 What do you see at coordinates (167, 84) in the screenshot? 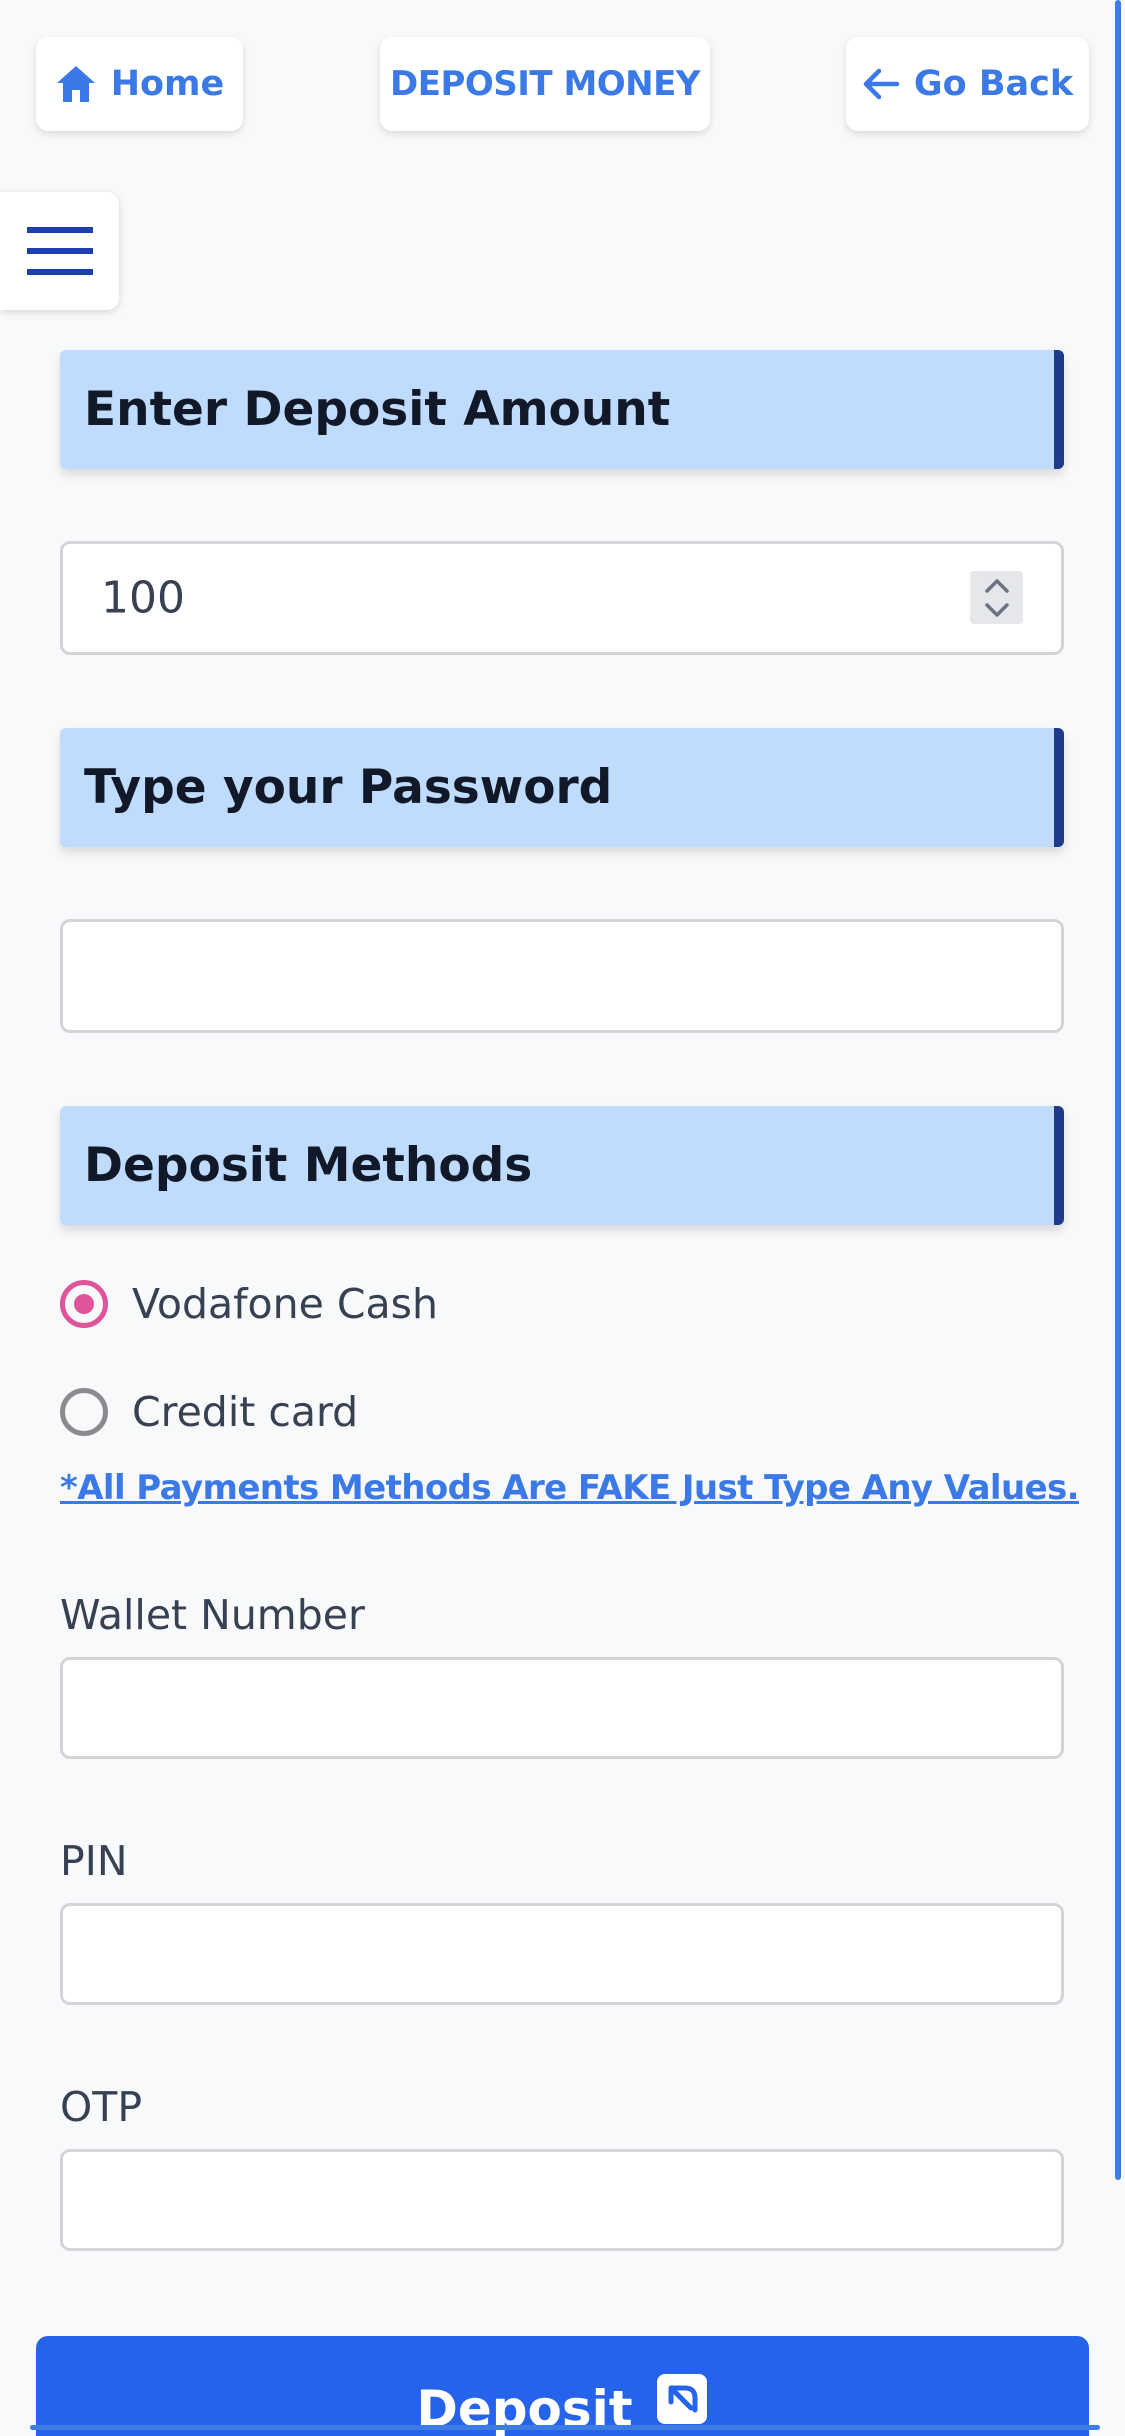
I see `home-button-label: Home` at bounding box center [167, 84].